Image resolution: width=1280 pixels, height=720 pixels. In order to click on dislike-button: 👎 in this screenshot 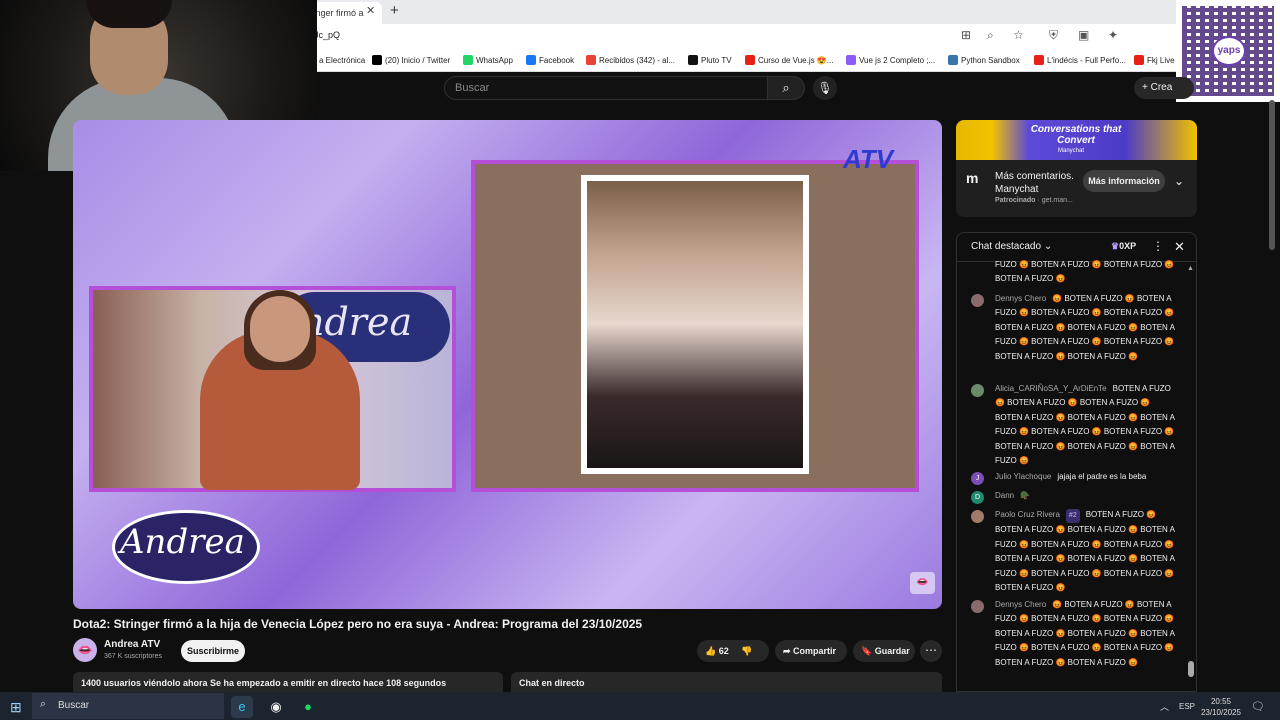, I will do `click(746, 651)`.